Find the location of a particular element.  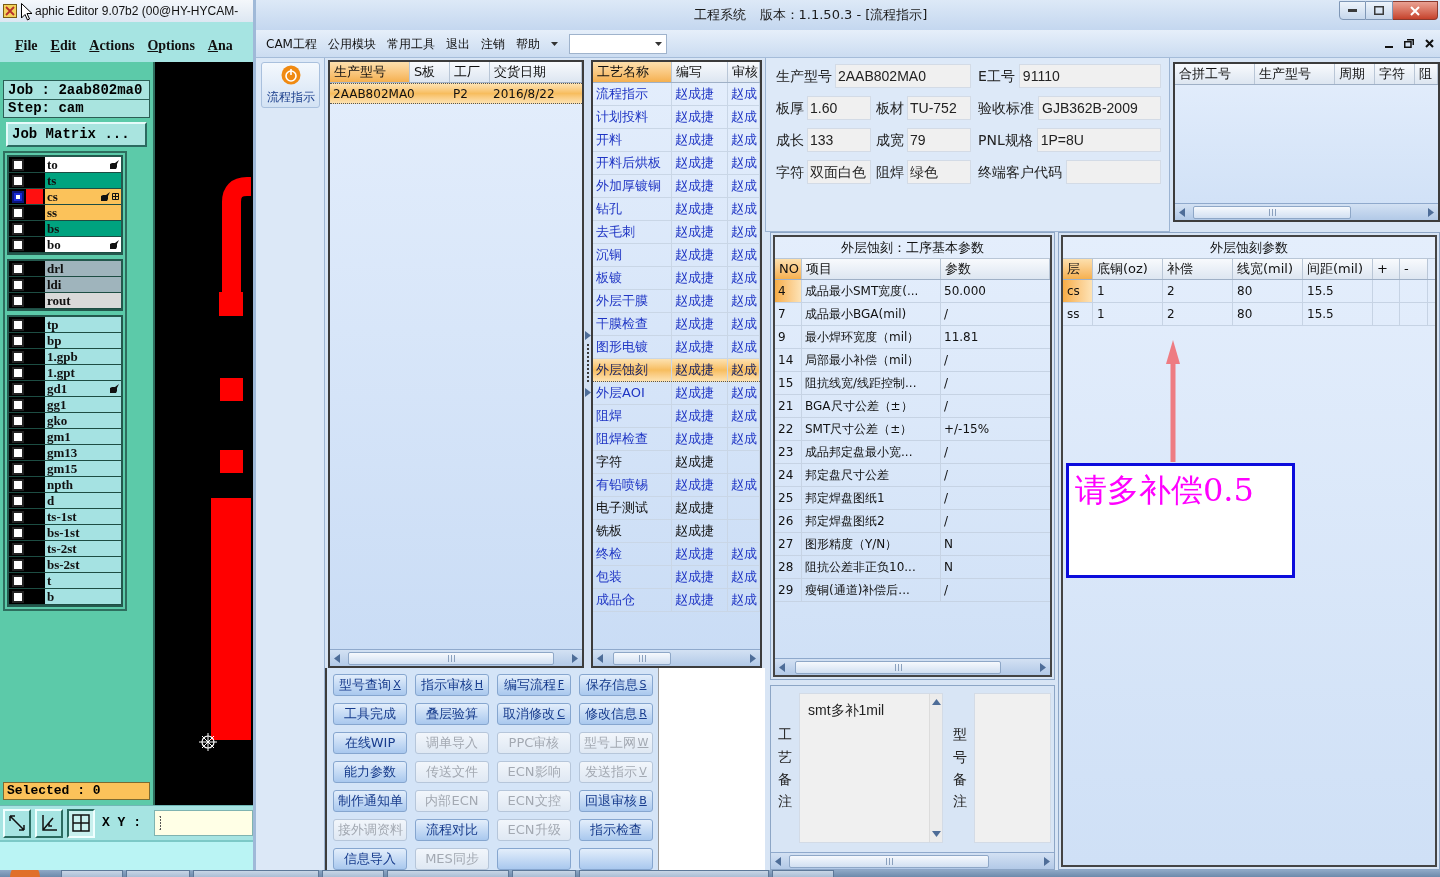

layer-item: 1.gpb is located at coordinates (83, 356).